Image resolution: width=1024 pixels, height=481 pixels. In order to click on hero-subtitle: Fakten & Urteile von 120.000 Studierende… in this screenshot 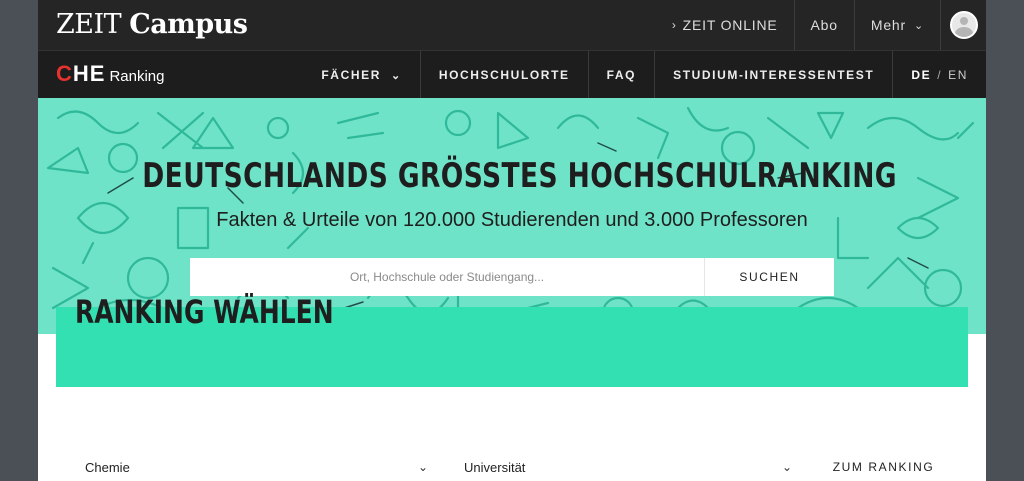, I will do `click(512, 220)`.